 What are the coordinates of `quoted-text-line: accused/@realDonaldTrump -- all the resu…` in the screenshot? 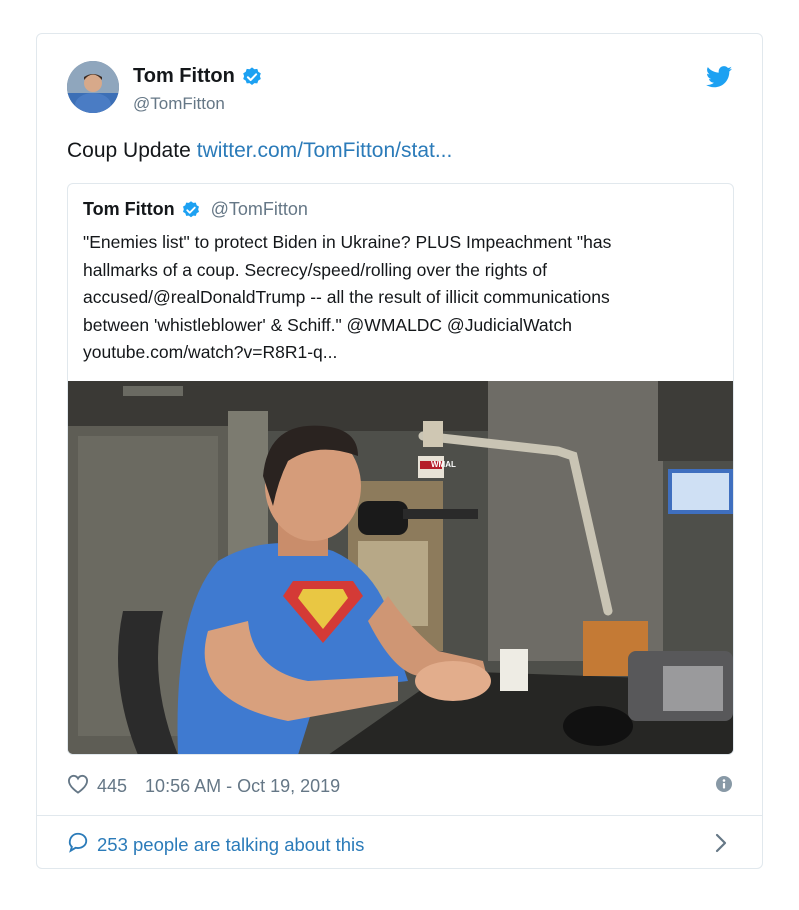 It's located at (346, 297).